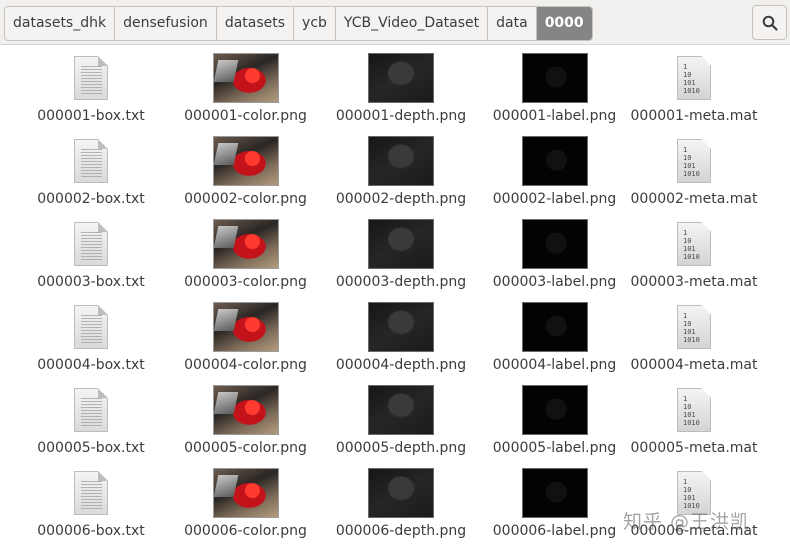 Image resolution: width=790 pixels, height=551 pixels. Describe the element at coordinates (166, 23) in the screenshot. I see `breadcrumb-item-densefusion: densefusion` at that location.